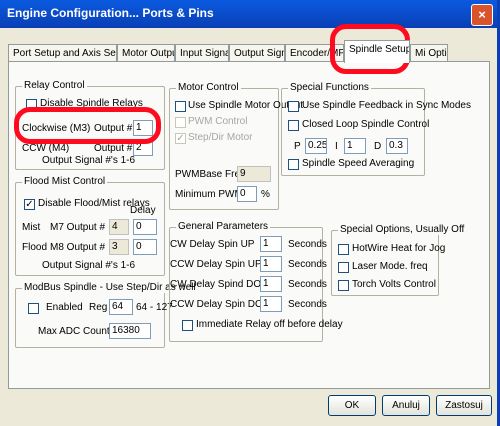 The width and height of the screenshot is (500, 426). I want to click on hotwire-checkbox, so click(343, 249).